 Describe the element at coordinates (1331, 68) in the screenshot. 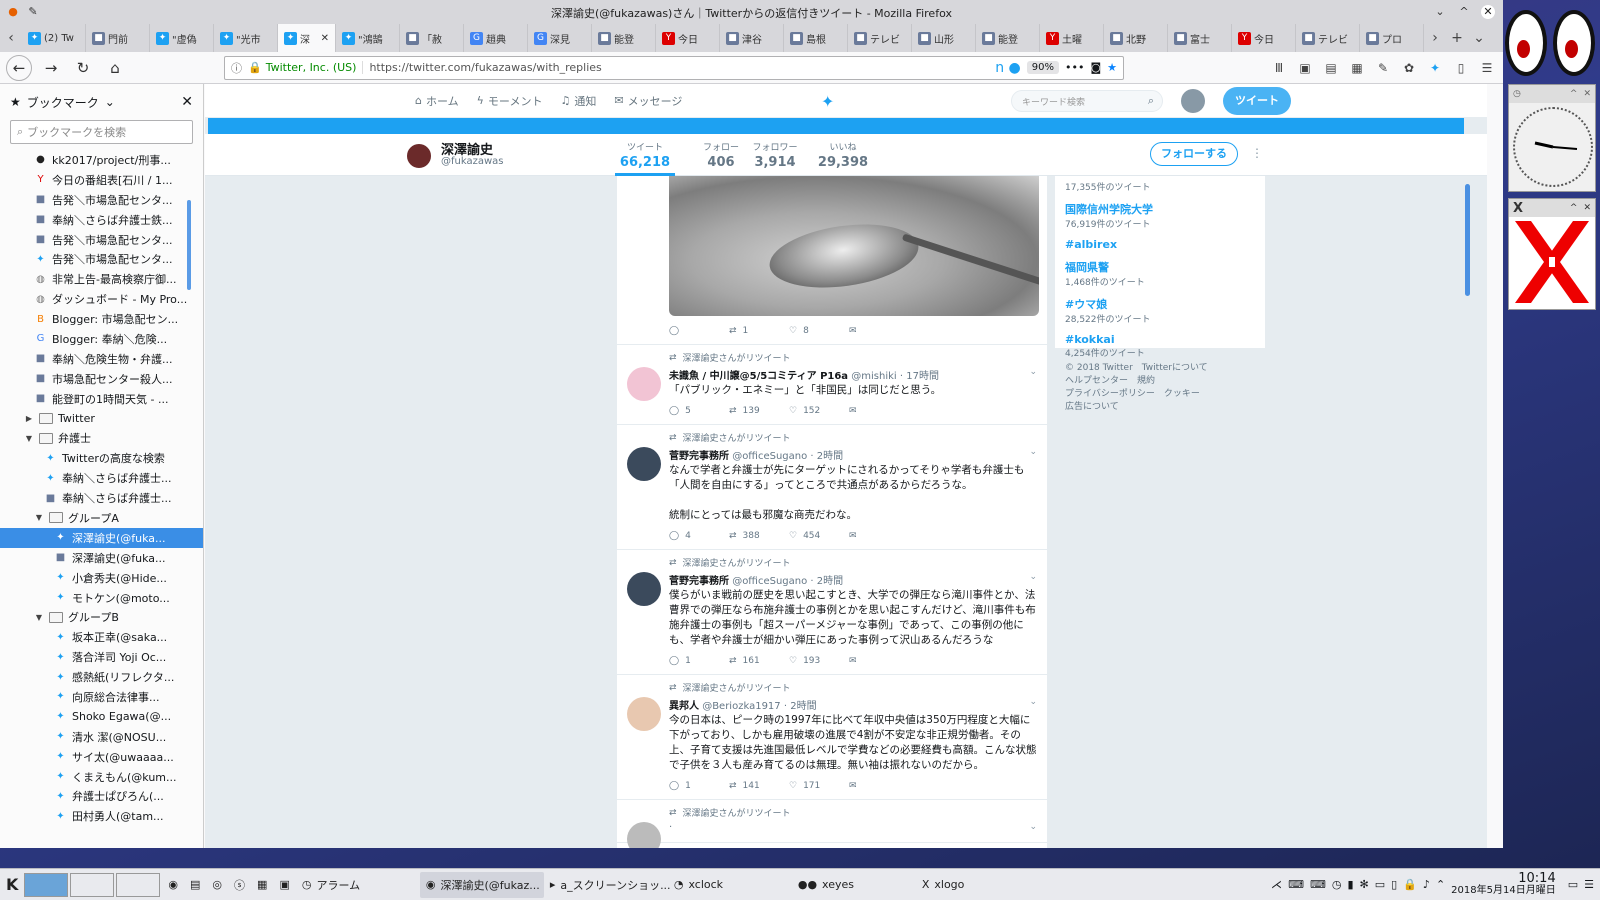

I see `reader-icon: ▤` at that location.